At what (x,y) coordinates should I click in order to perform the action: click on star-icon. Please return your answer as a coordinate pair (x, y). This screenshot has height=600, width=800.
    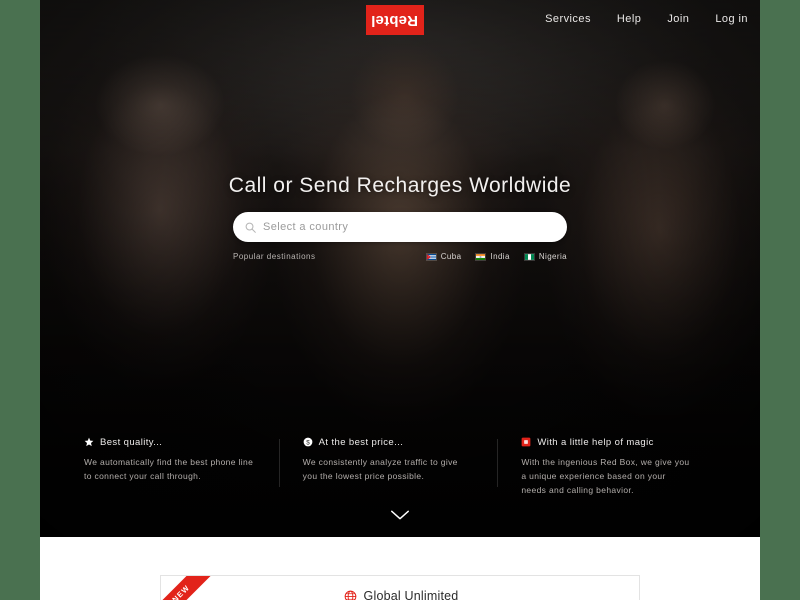
    Looking at the image, I should click on (89, 442).